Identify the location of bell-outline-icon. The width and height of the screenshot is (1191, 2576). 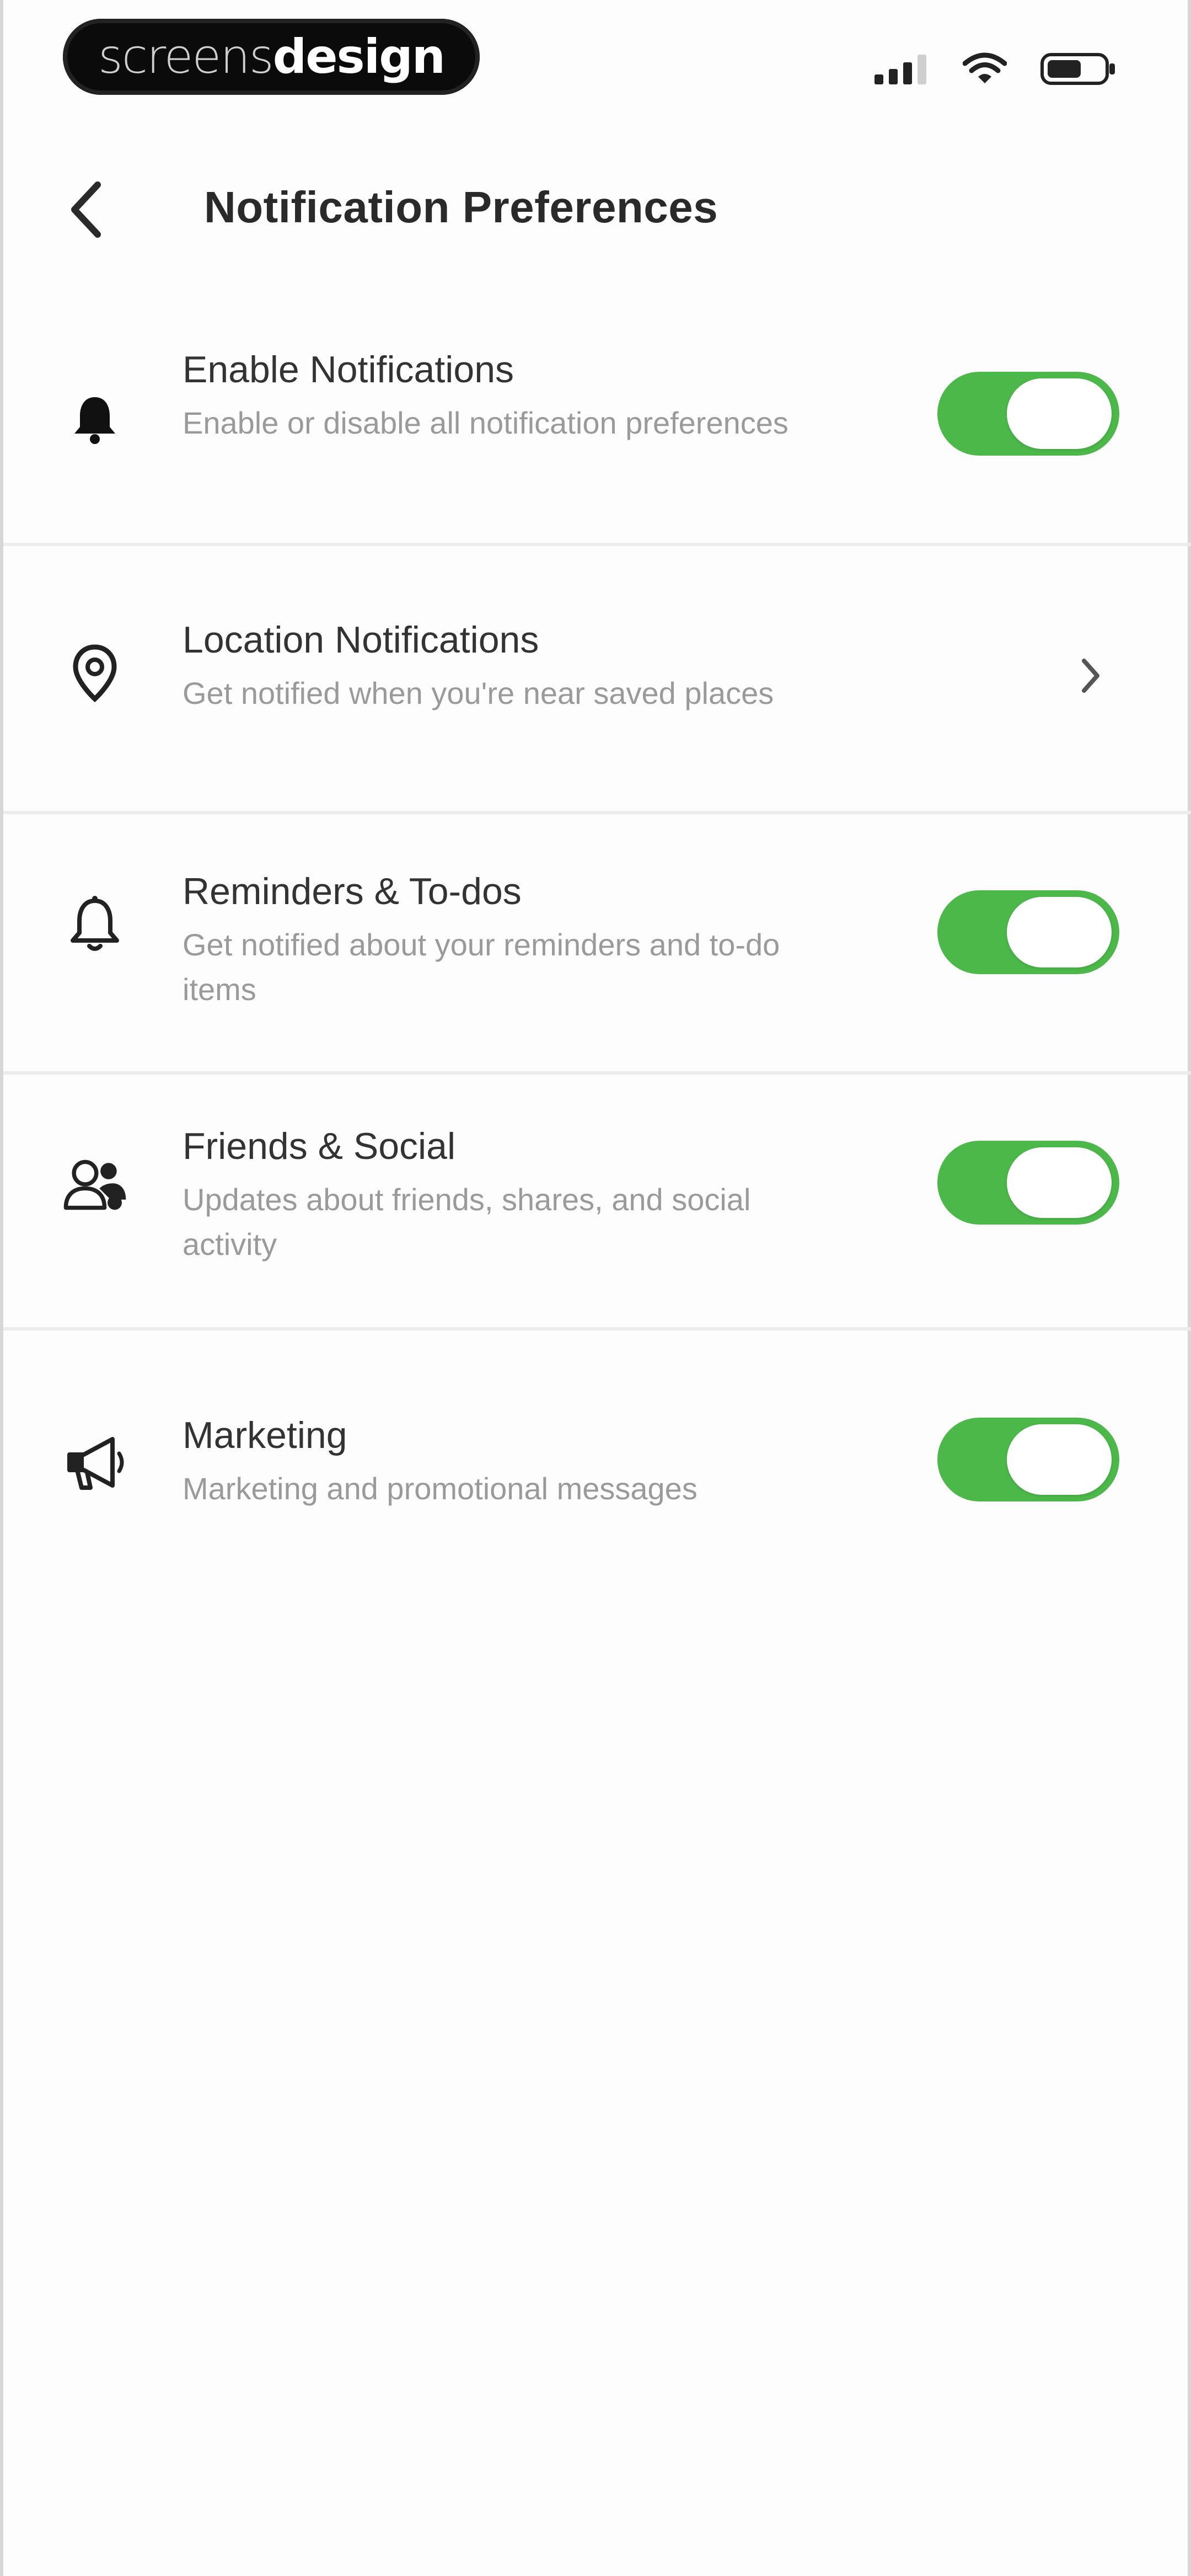
(95, 924).